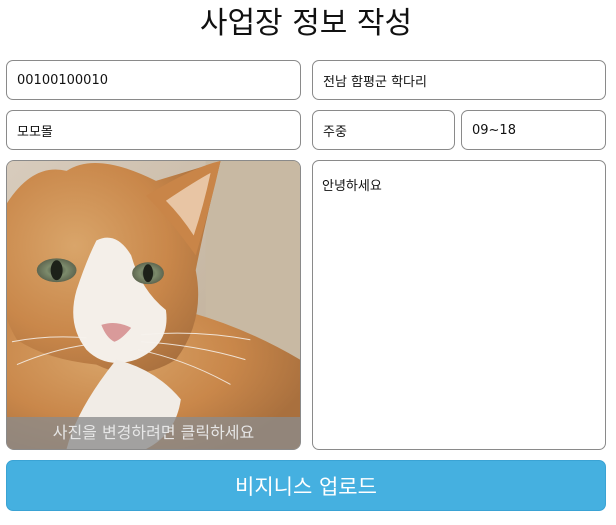 Image resolution: width=616 pixels, height=525 pixels. Describe the element at coordinates (306, 23) in the screenshot. I see `page-title: 사업장 정보 작성` at that location.